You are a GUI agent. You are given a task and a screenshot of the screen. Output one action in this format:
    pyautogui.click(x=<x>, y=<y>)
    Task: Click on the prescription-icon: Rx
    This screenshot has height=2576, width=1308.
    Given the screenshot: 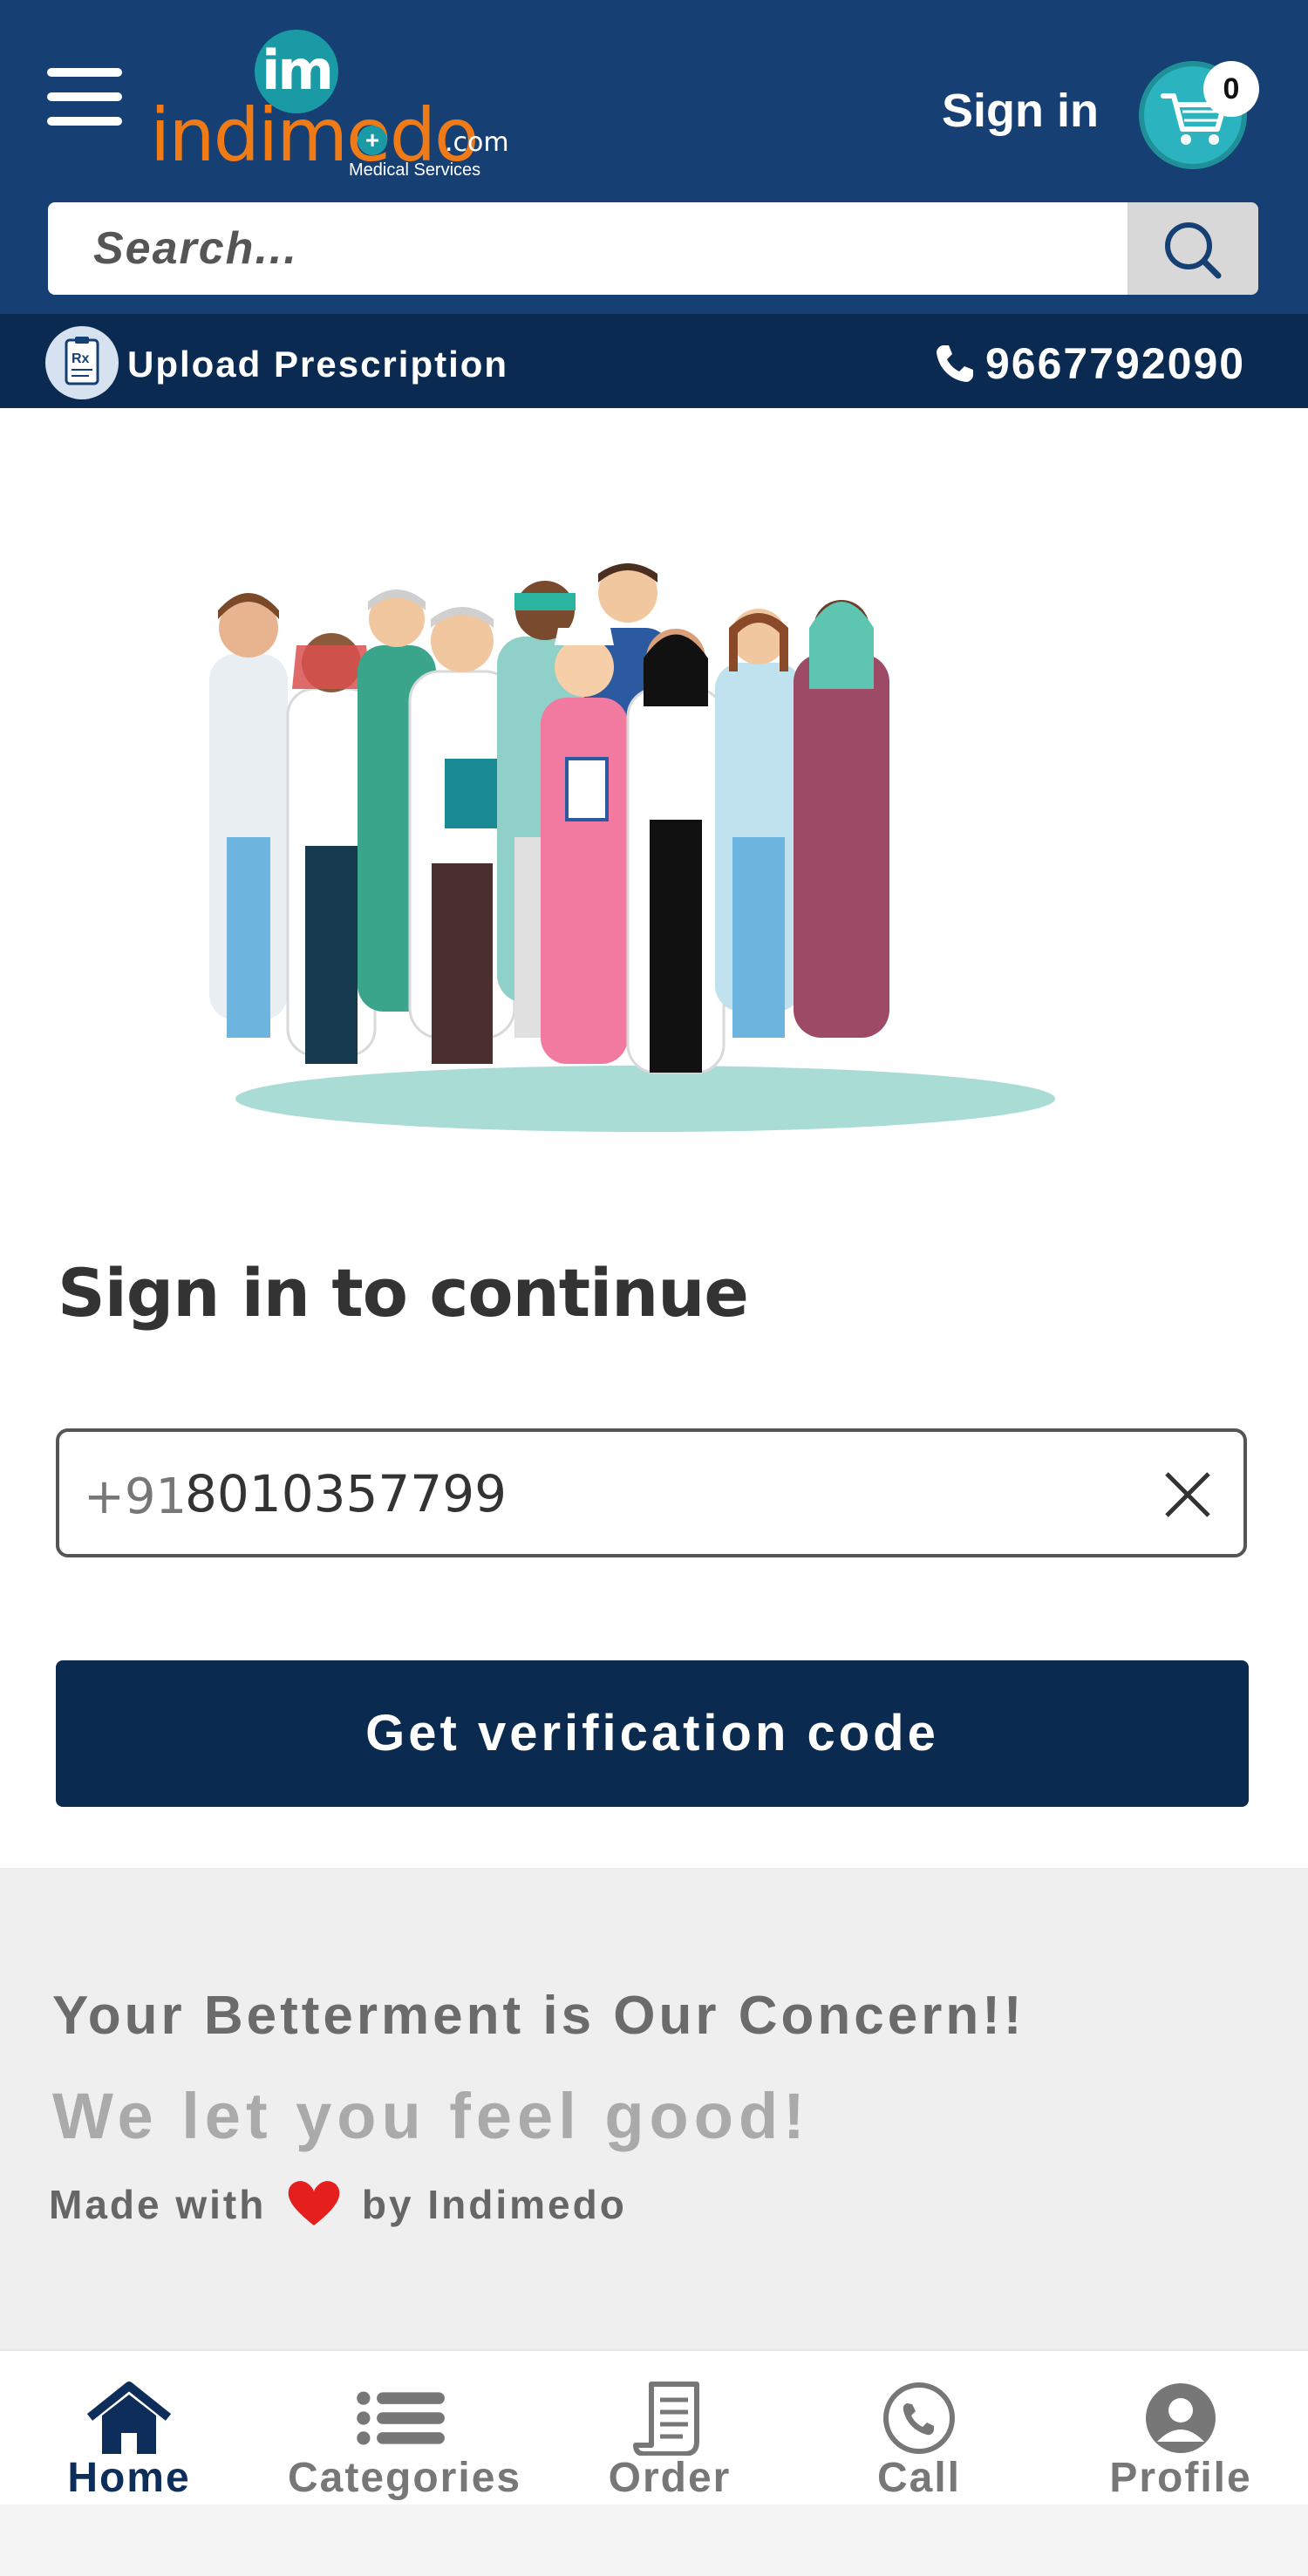 What is the action you would take?
    pyautogui.click(x=82, y=363)
    